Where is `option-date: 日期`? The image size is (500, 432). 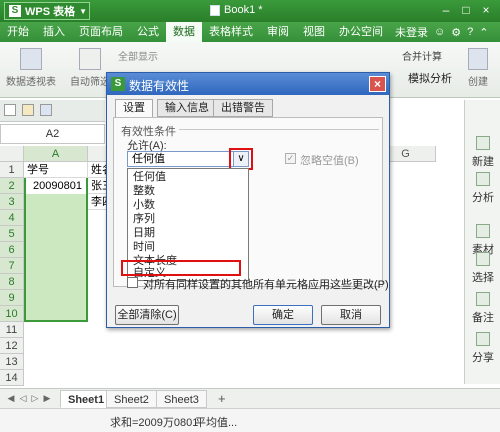 option-date: 日期 is located at coordinates (188, 233).